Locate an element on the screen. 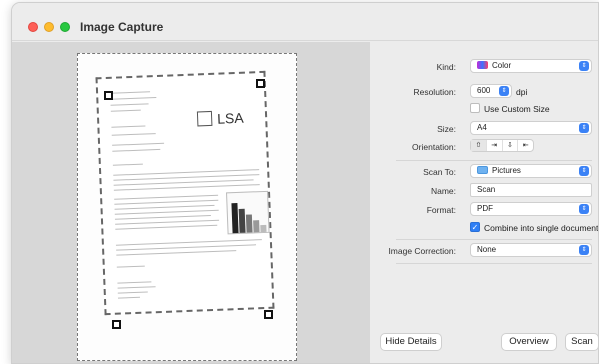 This screenshot has height=364, width=599. document-logo-text: LSA is located at coordinates (230, 118).